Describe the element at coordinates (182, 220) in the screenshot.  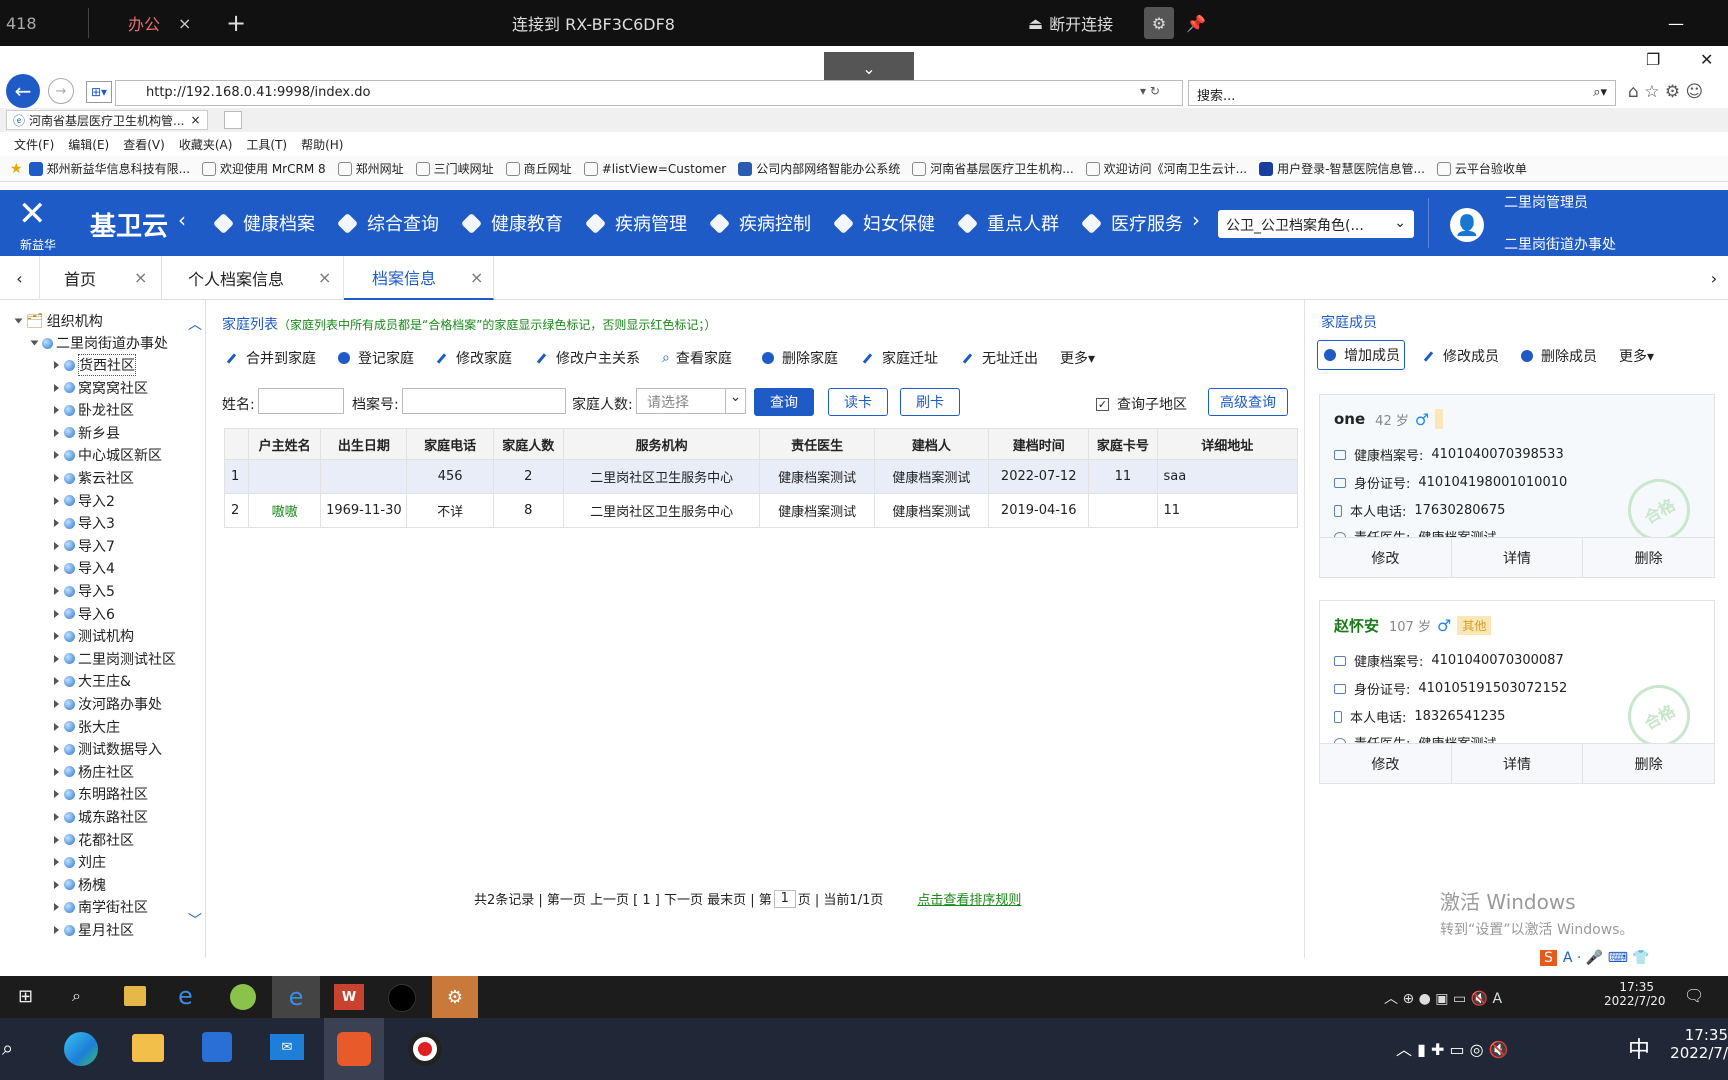
I see `nav-prev-icon: ‹` at that location.